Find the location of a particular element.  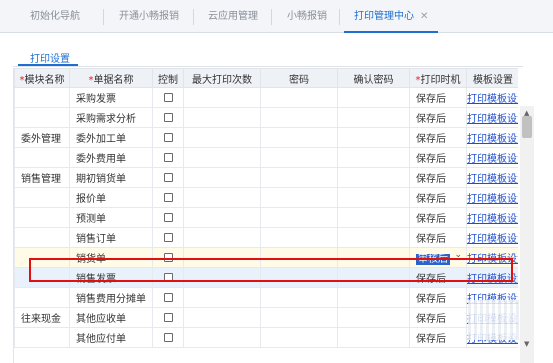

table-row: 销售订单 保存后打印模板设置 is located at coordinates (266, 237).